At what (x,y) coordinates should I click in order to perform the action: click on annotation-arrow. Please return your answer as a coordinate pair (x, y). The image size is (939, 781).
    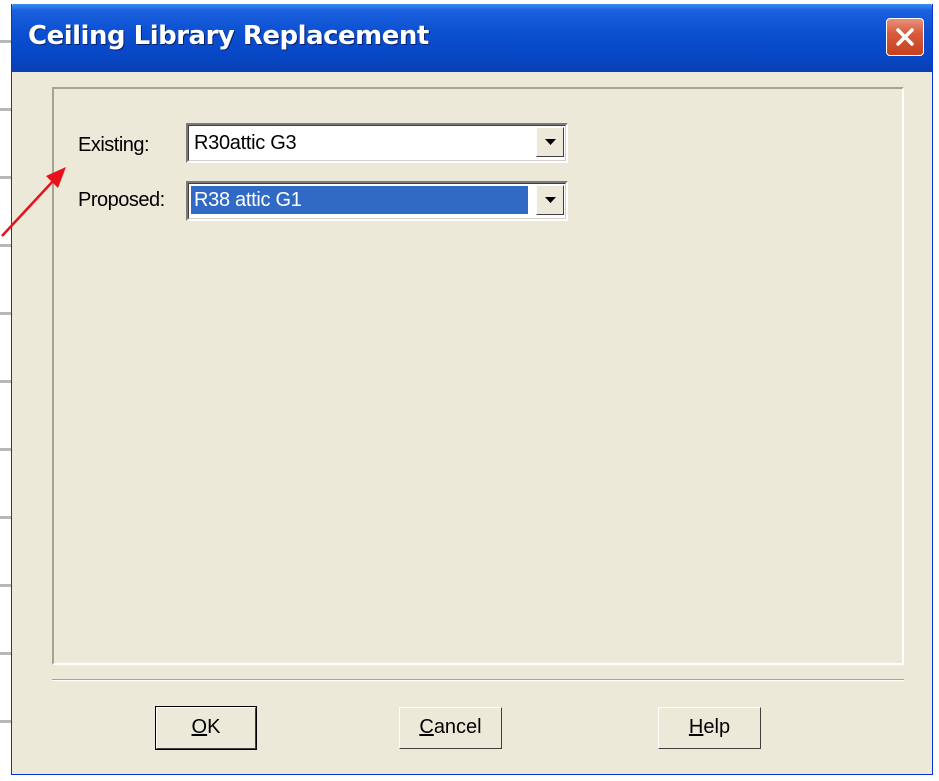
    Looking at the image, I should click on (33, 202).